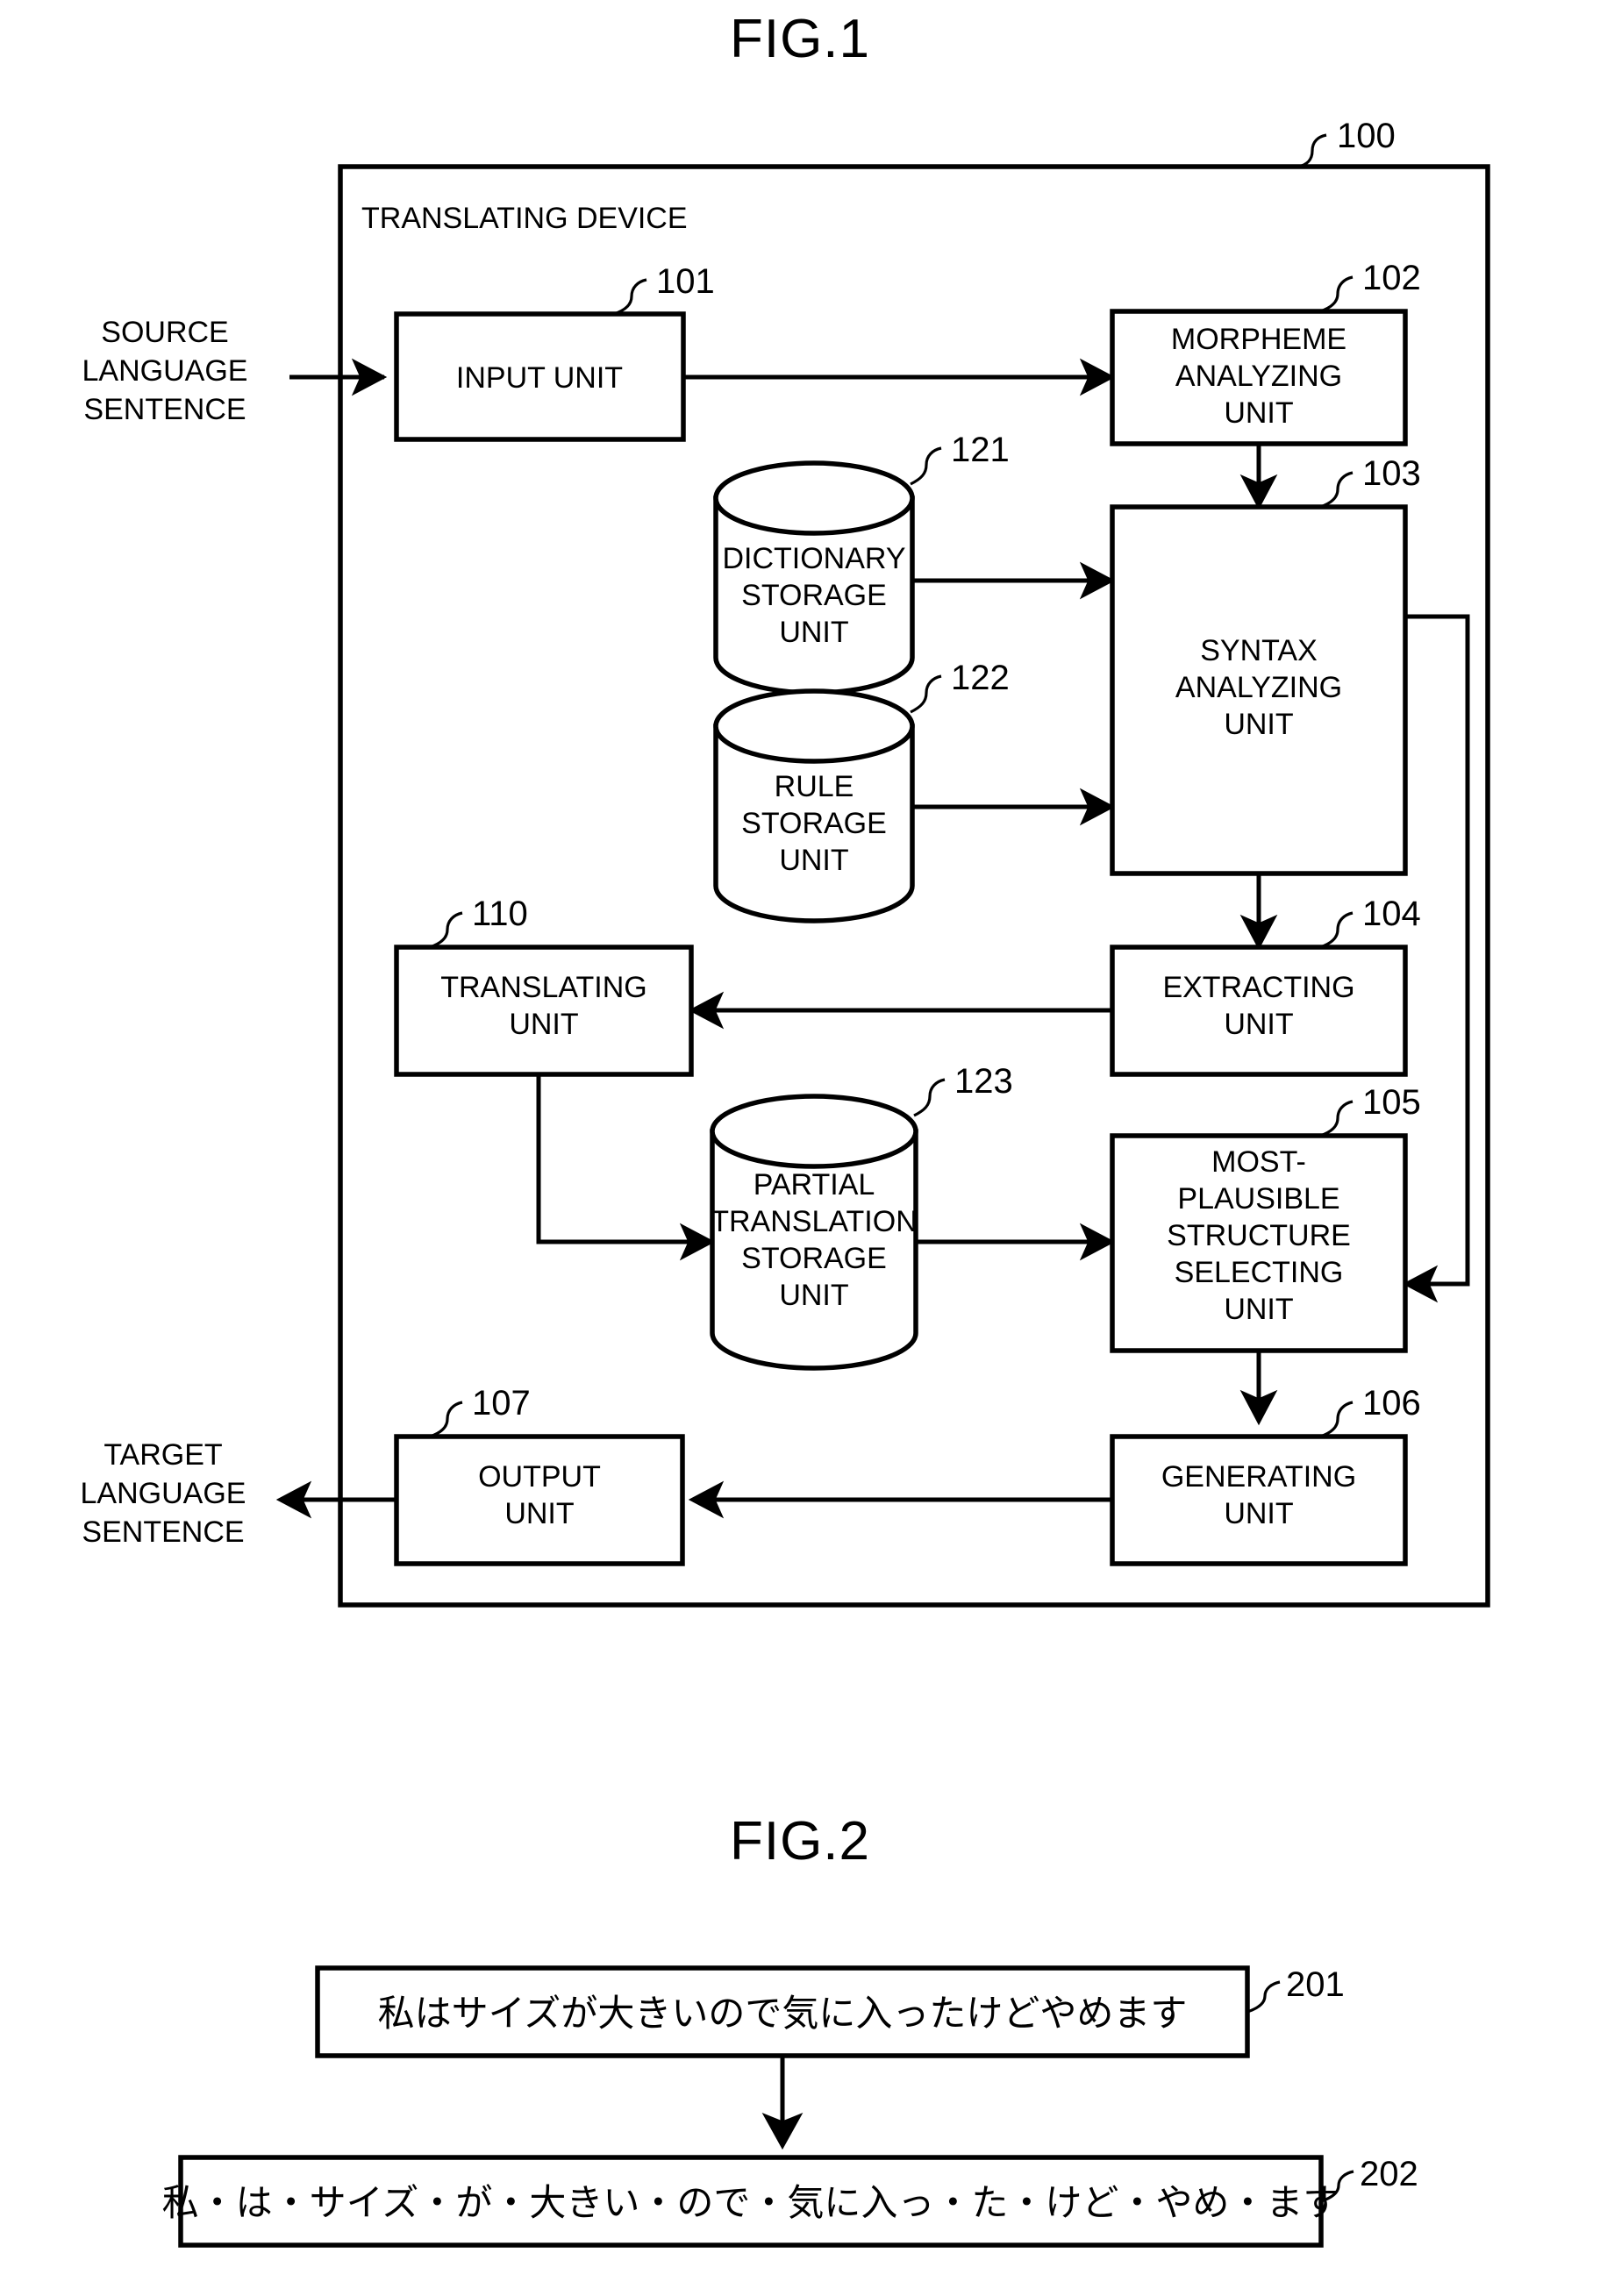 This screenshot has height=2296, width=1600. What do you see at coordinates (1391, 278) in the screenshot?
I see `ref-102: 102` at bounding box center [1391, 278].